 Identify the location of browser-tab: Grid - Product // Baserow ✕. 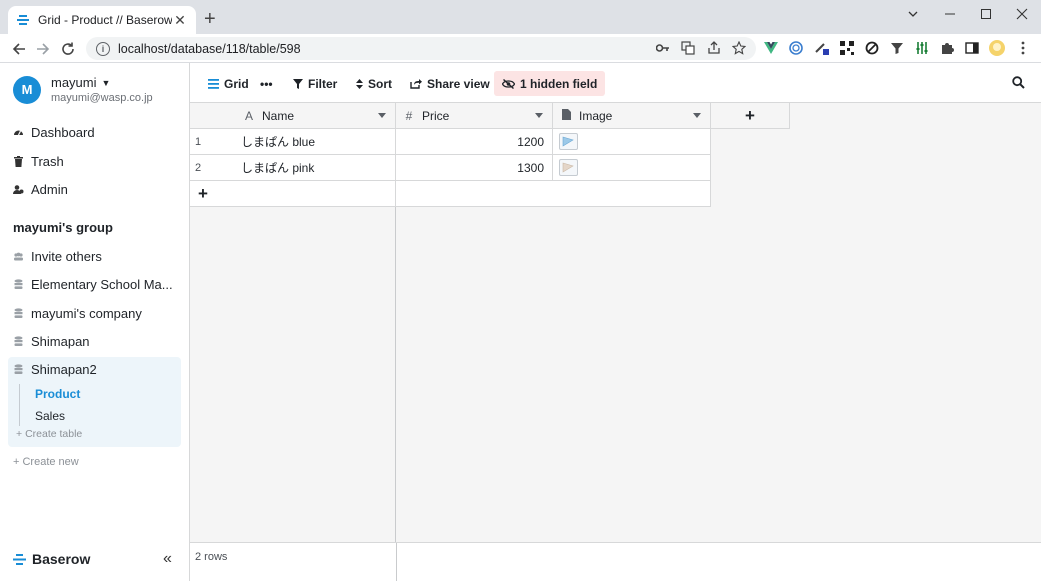
(102, 20).